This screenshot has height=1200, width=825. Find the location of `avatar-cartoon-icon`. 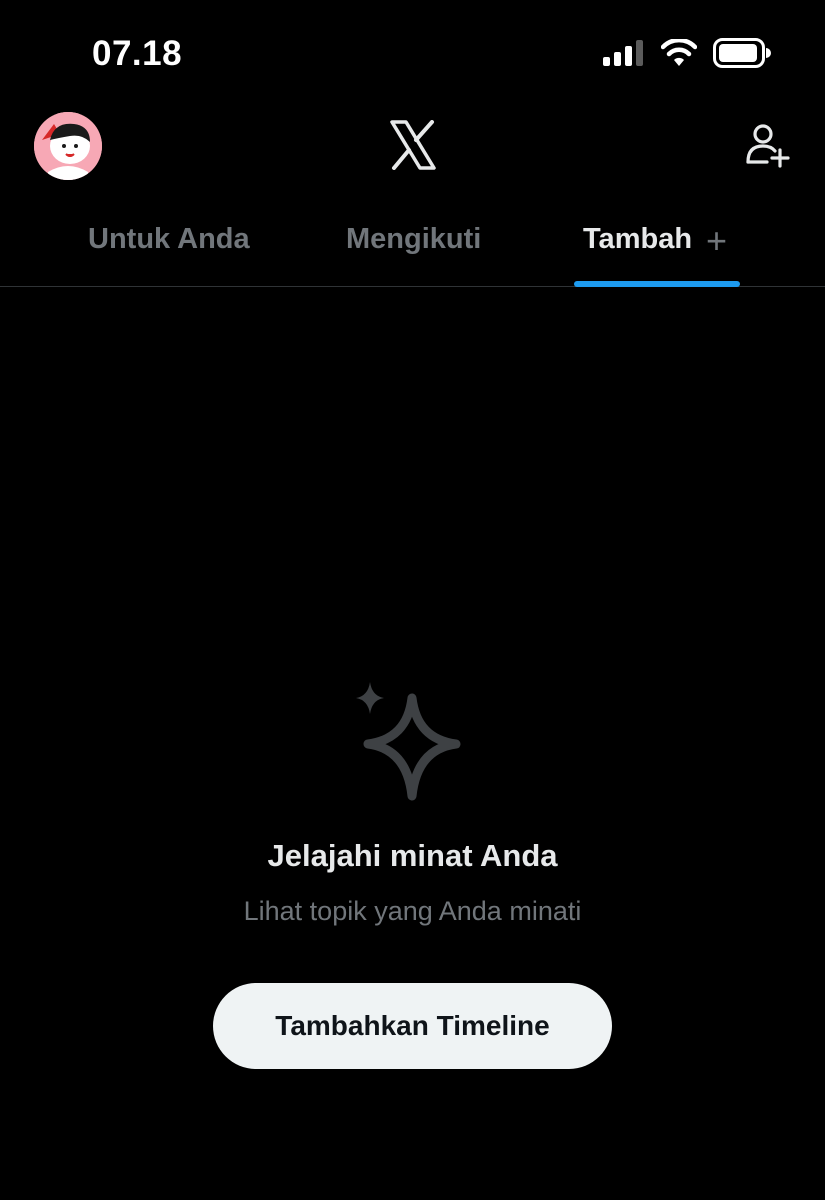

avatar-cartoon-icon is located at coordinates (68, 146).